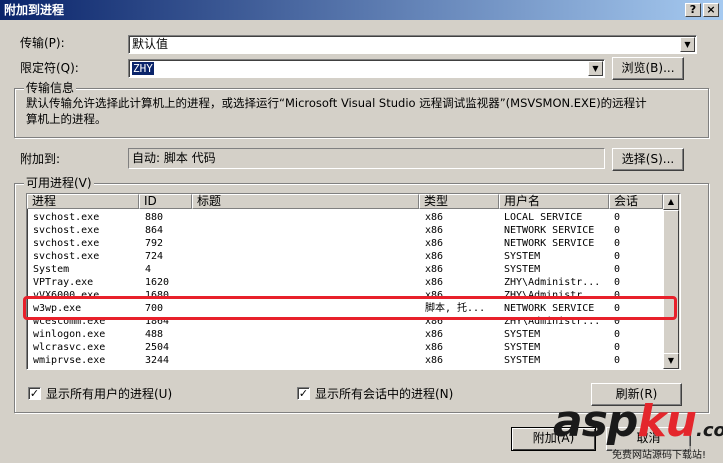 This screenshot has width=723, height=463. I want to click on process-name-cell: System, so click(51, 269).